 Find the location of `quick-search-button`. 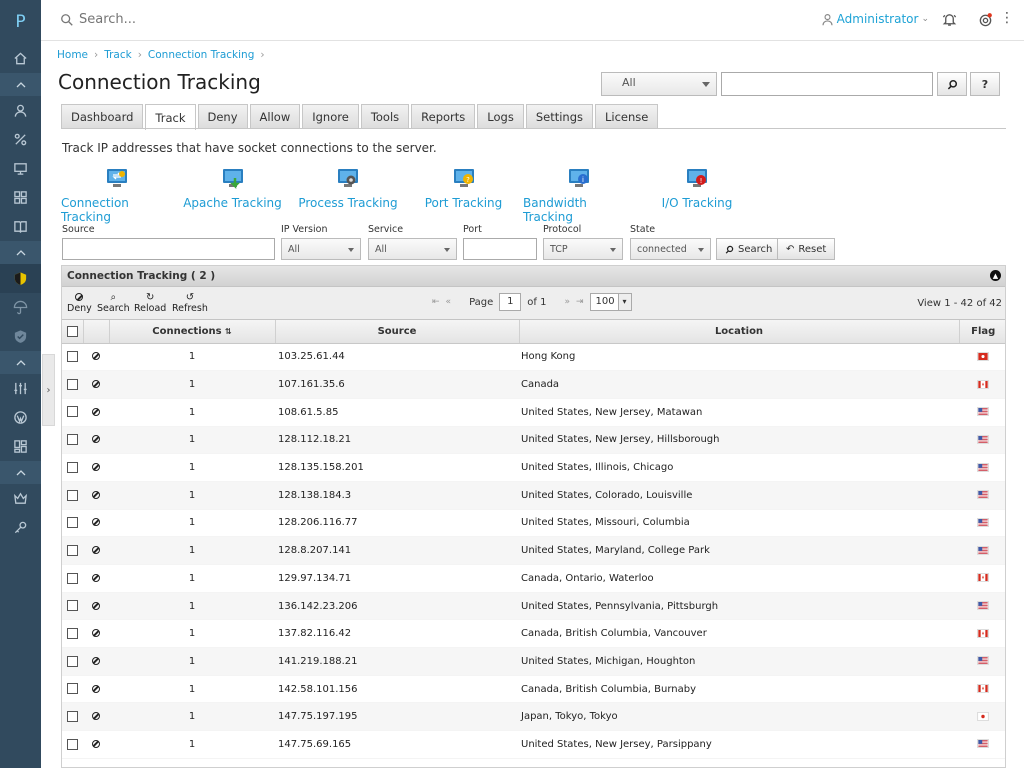

quick-search-button is located at coordinates (952, 84).